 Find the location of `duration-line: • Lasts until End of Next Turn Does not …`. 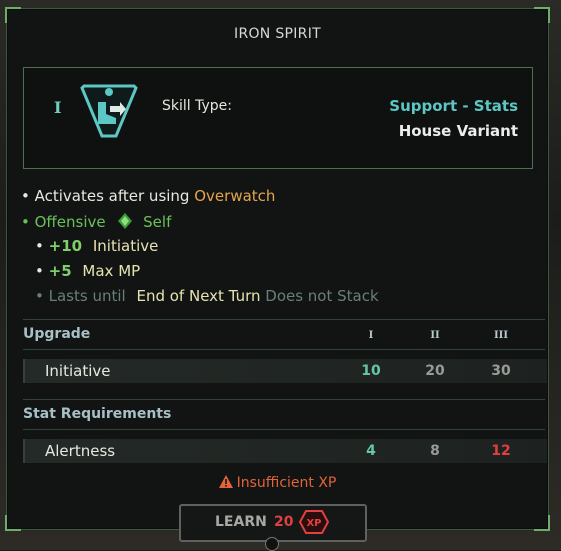

duration-line: • Lasts until End of Next Turn Does not … is located at coordinates (207, 296).